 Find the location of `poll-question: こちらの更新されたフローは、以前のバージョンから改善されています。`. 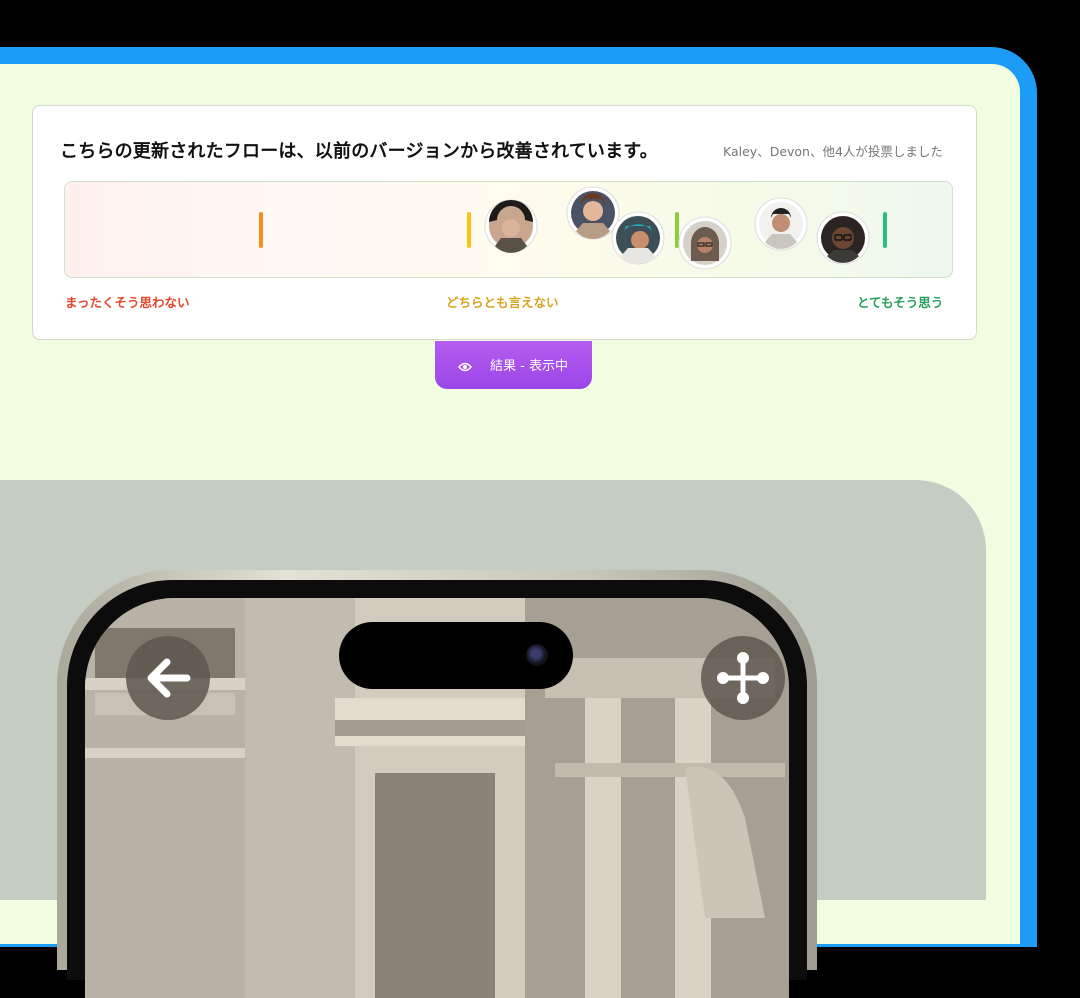

poll-question: こちらの更新されたフローは、以前のバージョンから改善されています。 is located at coordinates (359, 151).